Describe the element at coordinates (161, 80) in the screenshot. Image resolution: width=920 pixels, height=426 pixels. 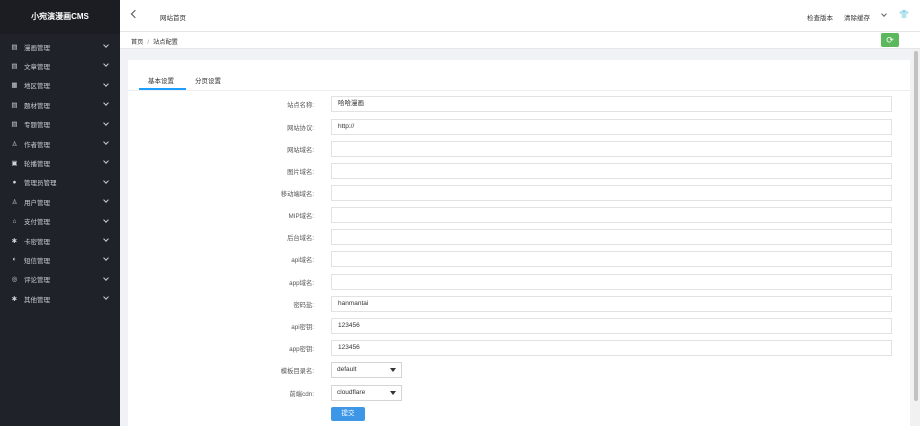
I see `tab-basic-settings: 基本设置` at that location.